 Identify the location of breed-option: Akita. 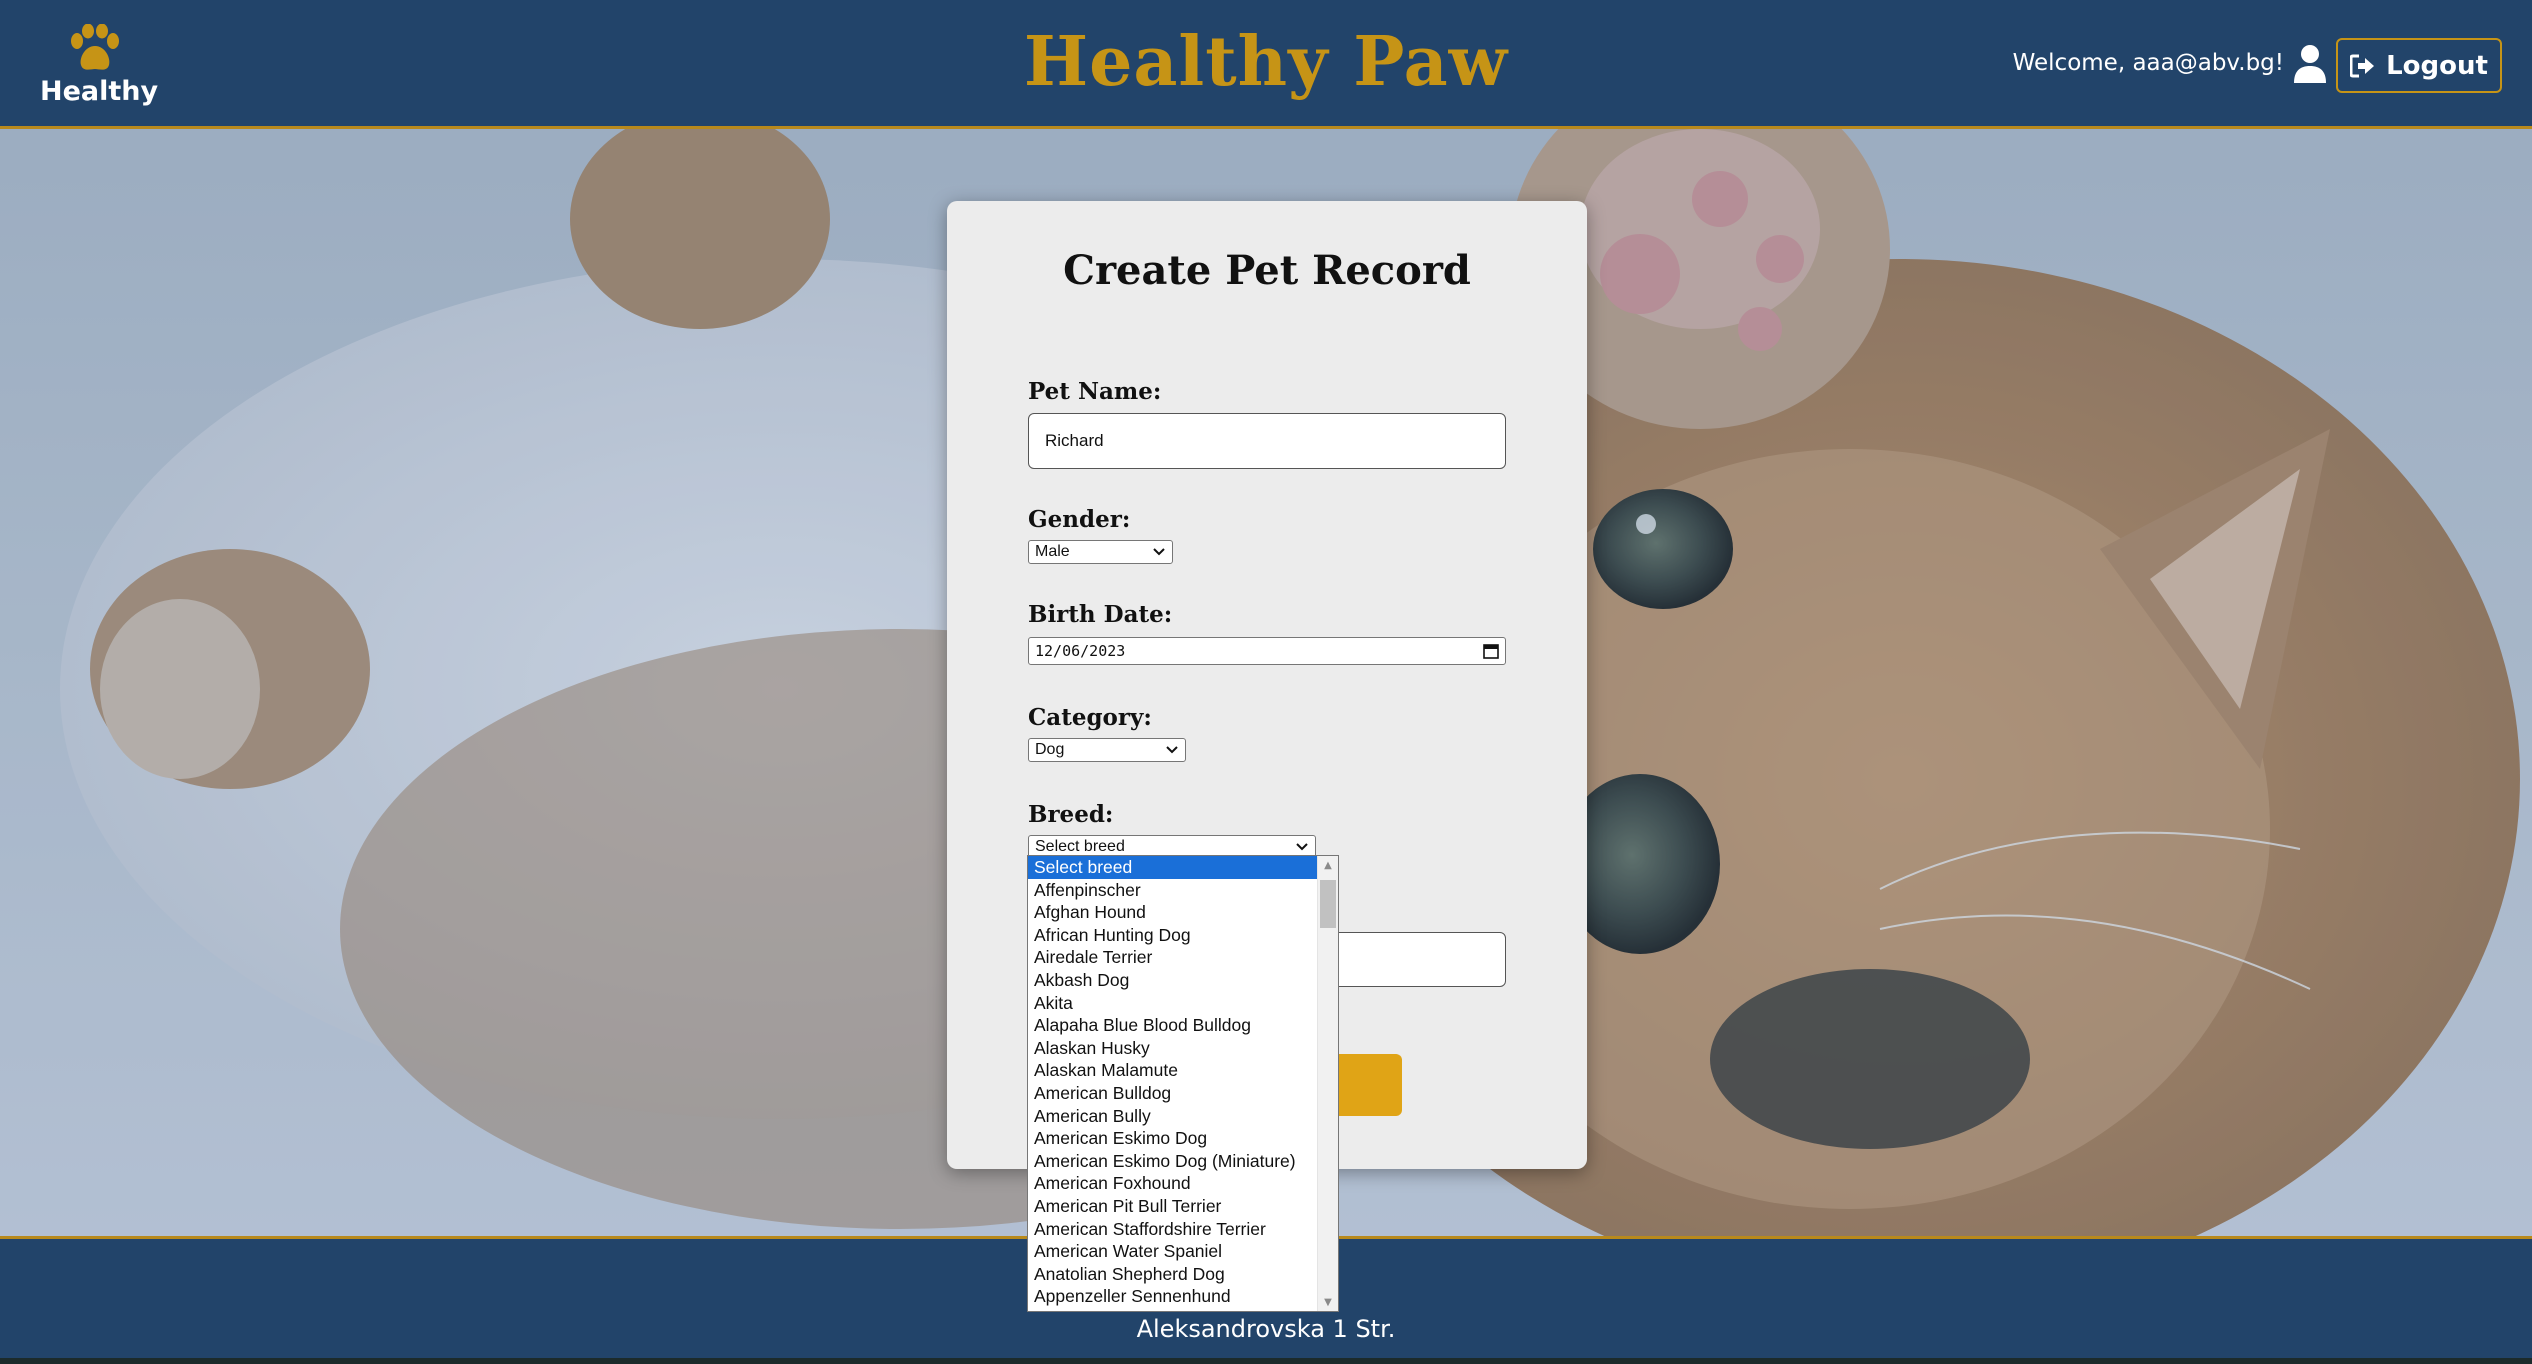
(1173, 1003).